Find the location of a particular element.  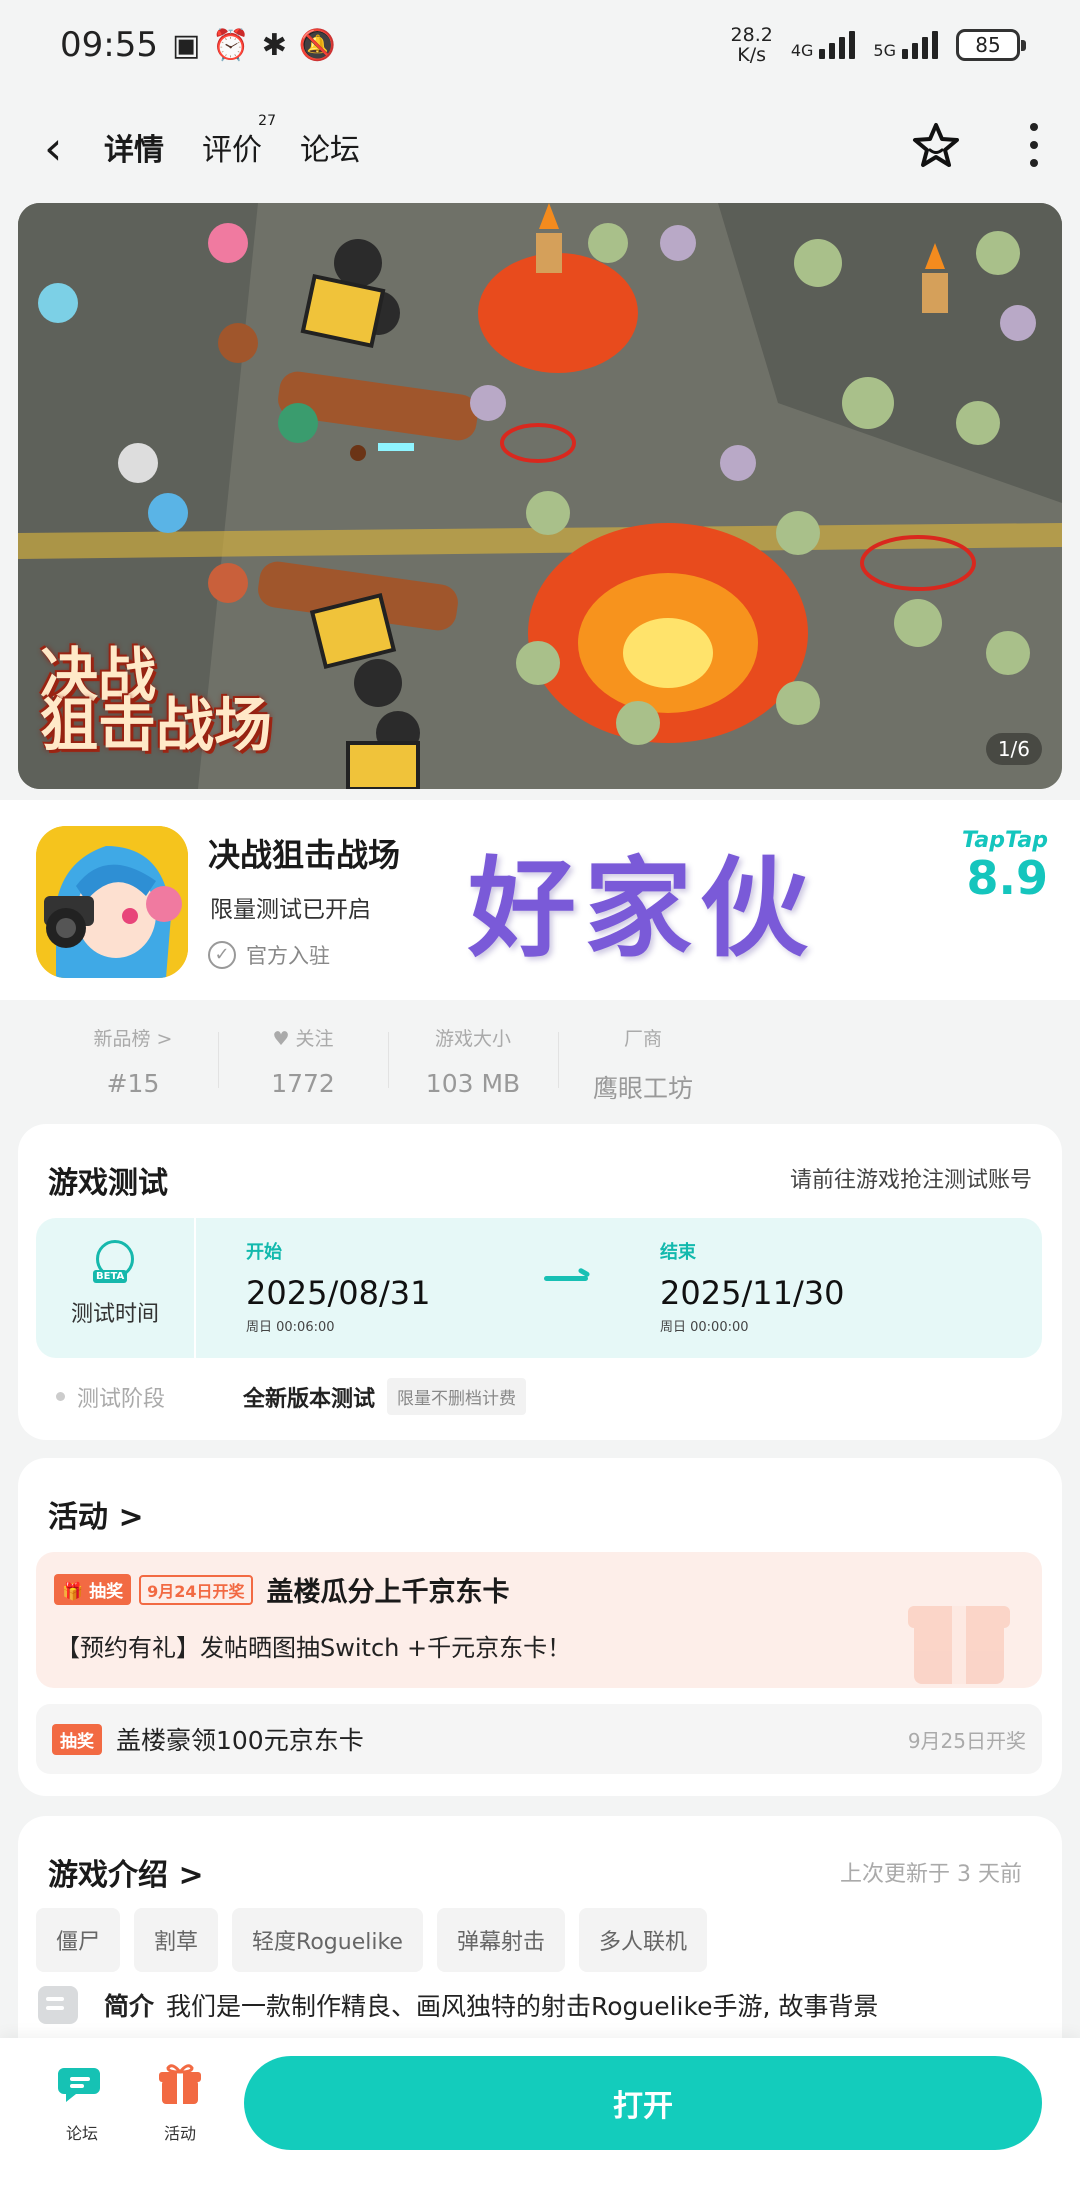

beta-timer-icon: BETA is located at coordinates (113, 1261).